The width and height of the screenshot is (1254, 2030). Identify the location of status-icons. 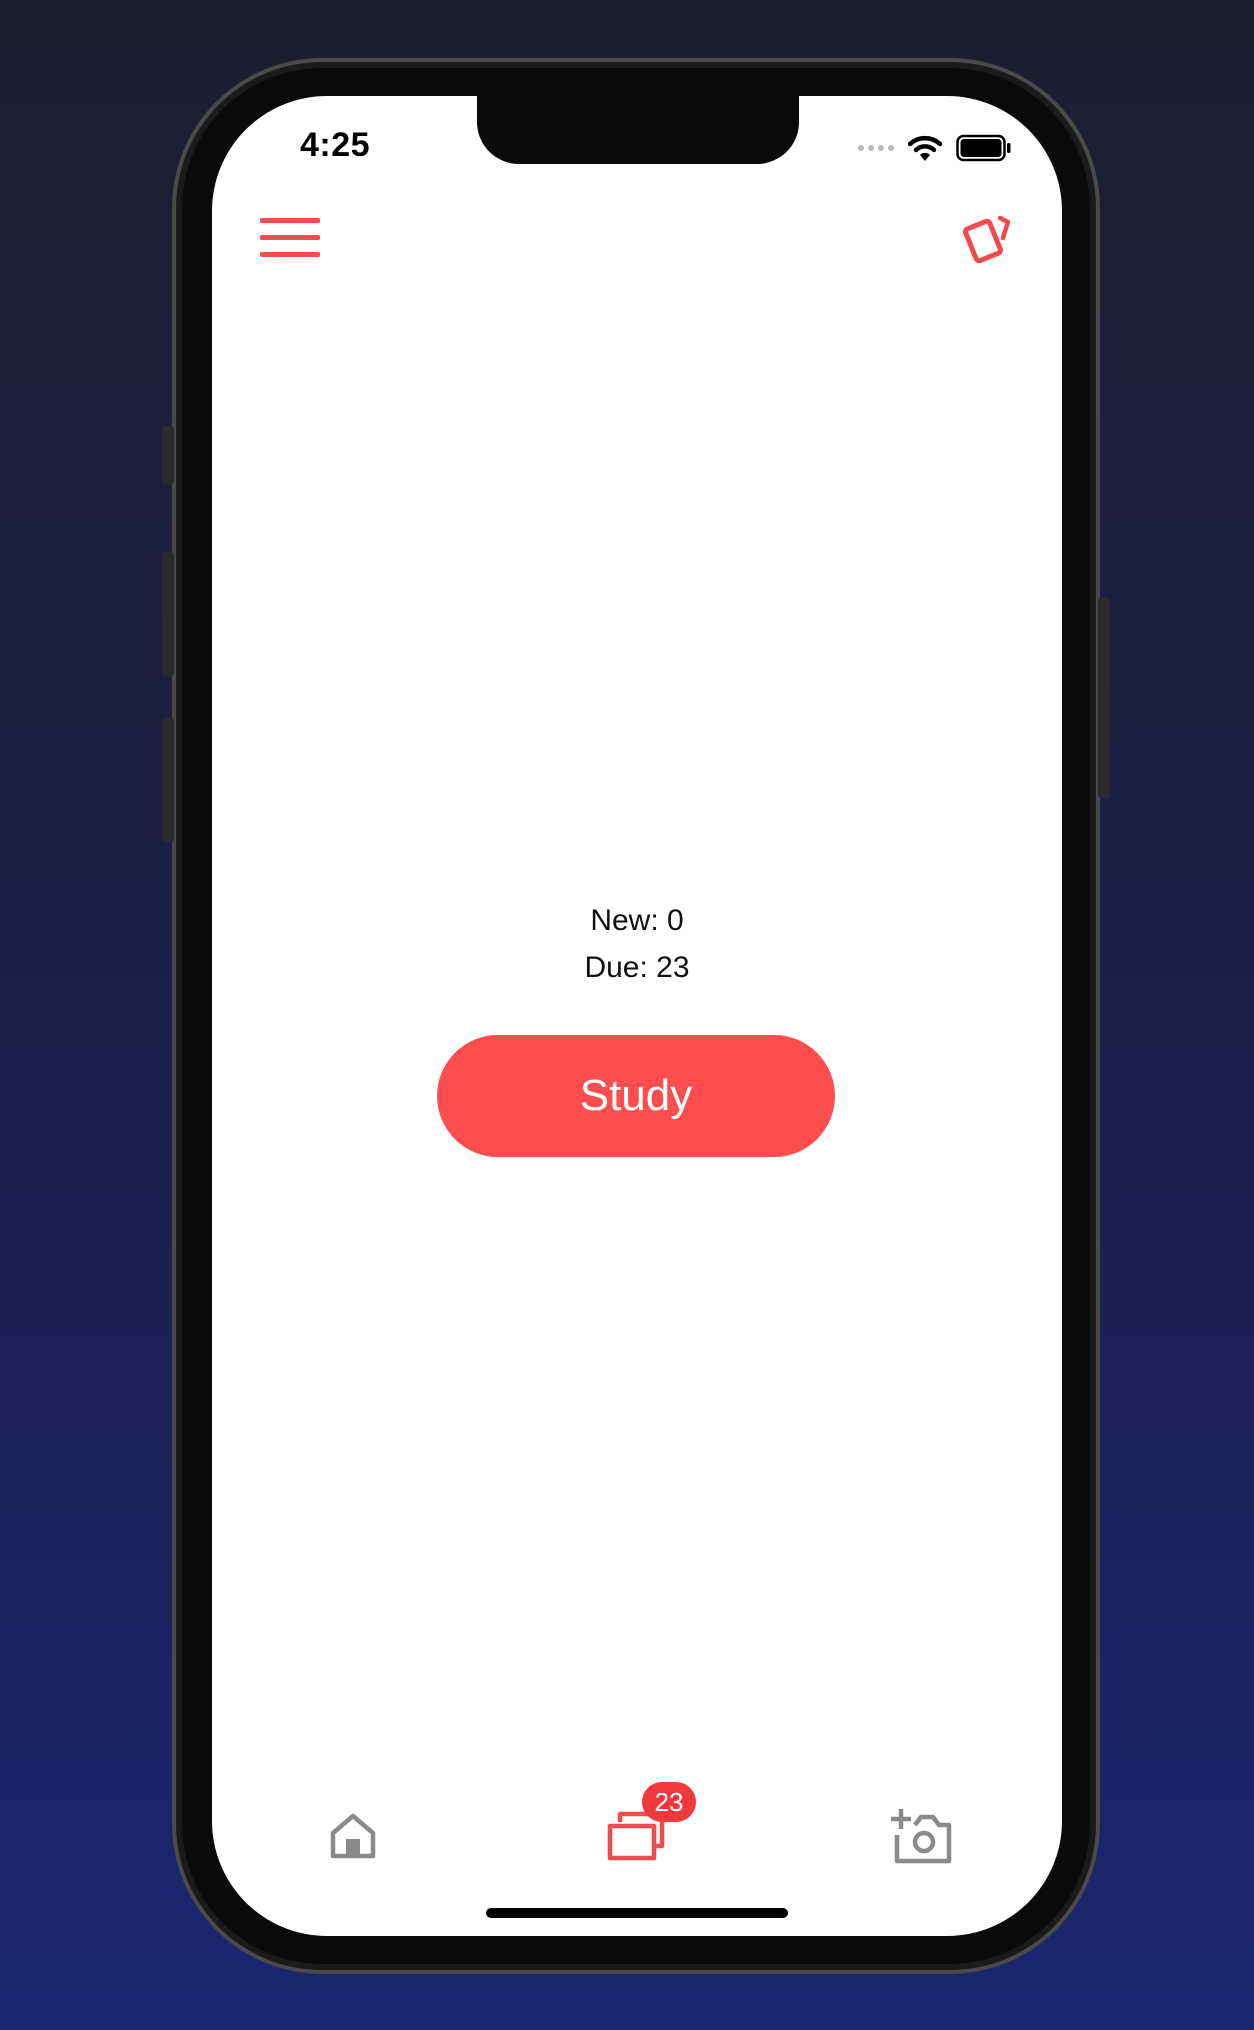
(935, 148).